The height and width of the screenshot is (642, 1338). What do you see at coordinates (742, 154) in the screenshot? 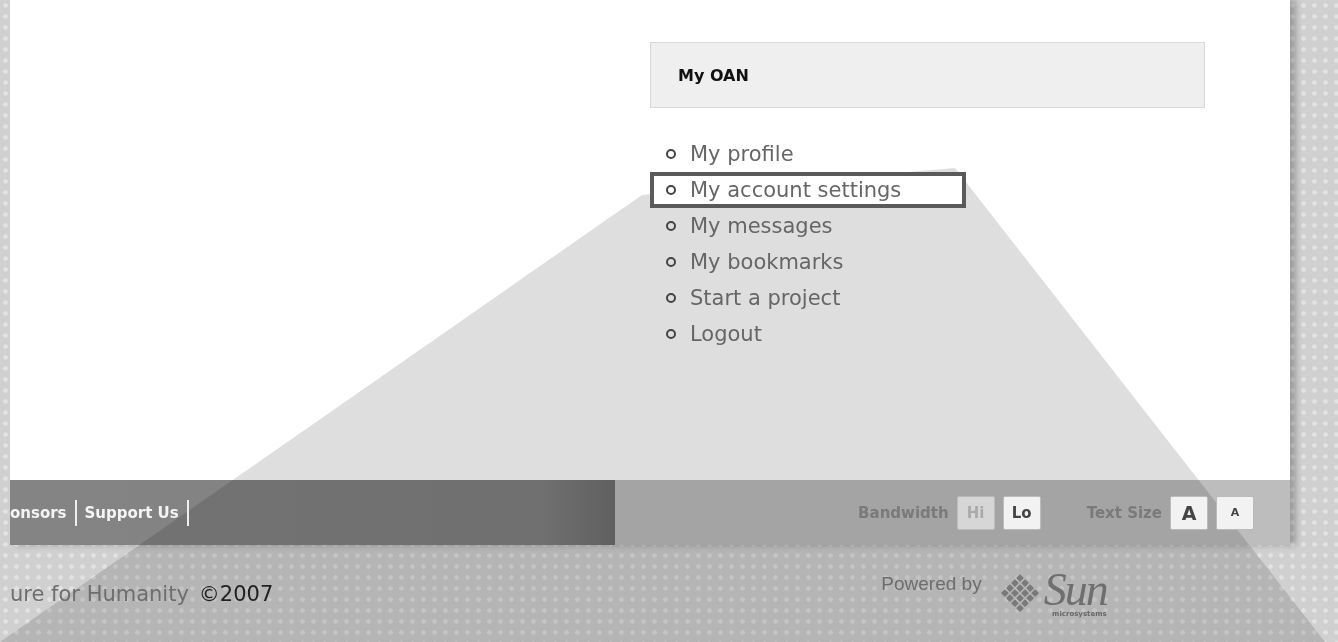
I see `menu-link: My profile` at bounding box center [742, 154].